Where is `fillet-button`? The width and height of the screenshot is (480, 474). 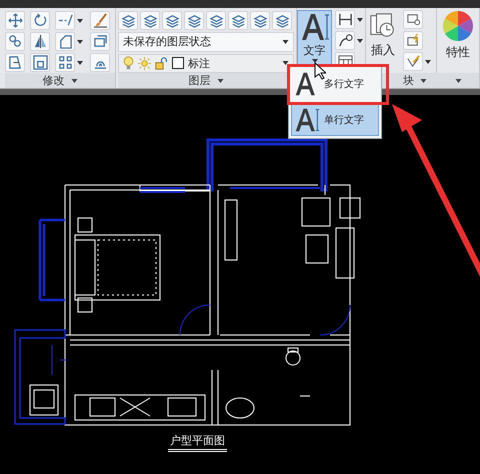 fillet-button is located at coordinates (65, 41).